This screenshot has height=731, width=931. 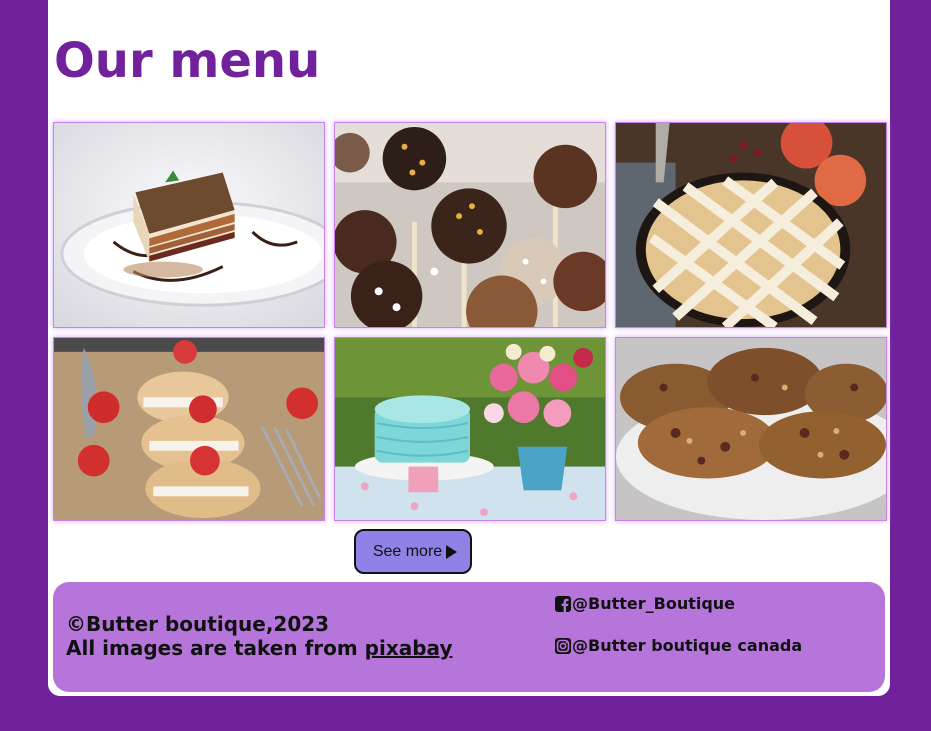 What do you see at coordinates (187, 61) in the screenshot?
I see `page-title: Our menu` at bounding box center [187, 61].